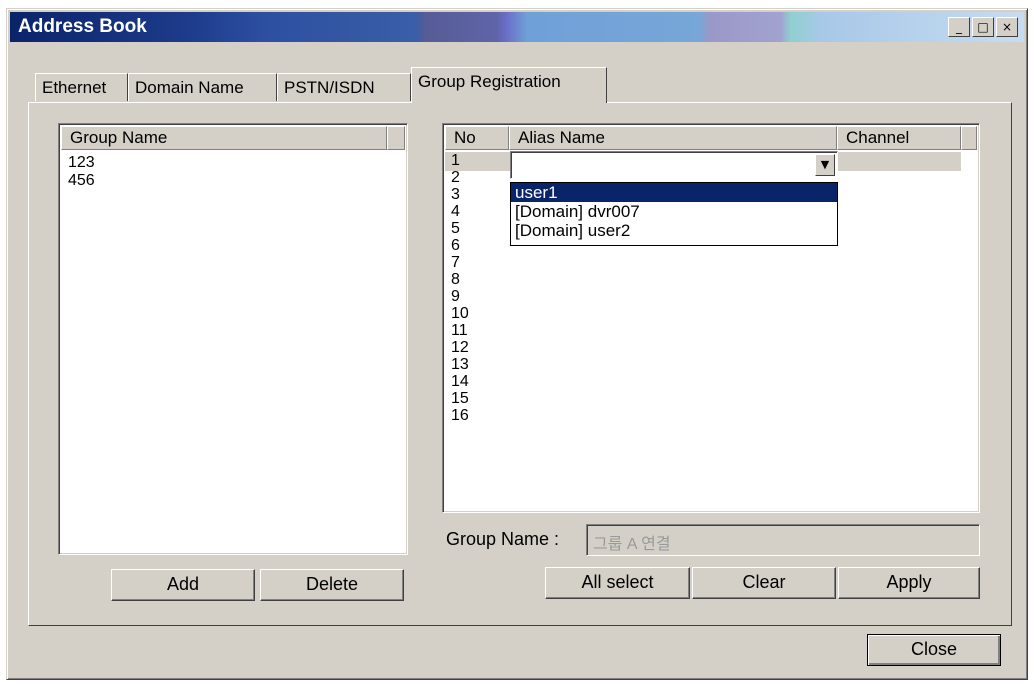 The image size is (1034, 684). What do you see at coordinates (969, 138) in the screenshot?
I see `member-table-header-filler` at bounding box center [969, 138].